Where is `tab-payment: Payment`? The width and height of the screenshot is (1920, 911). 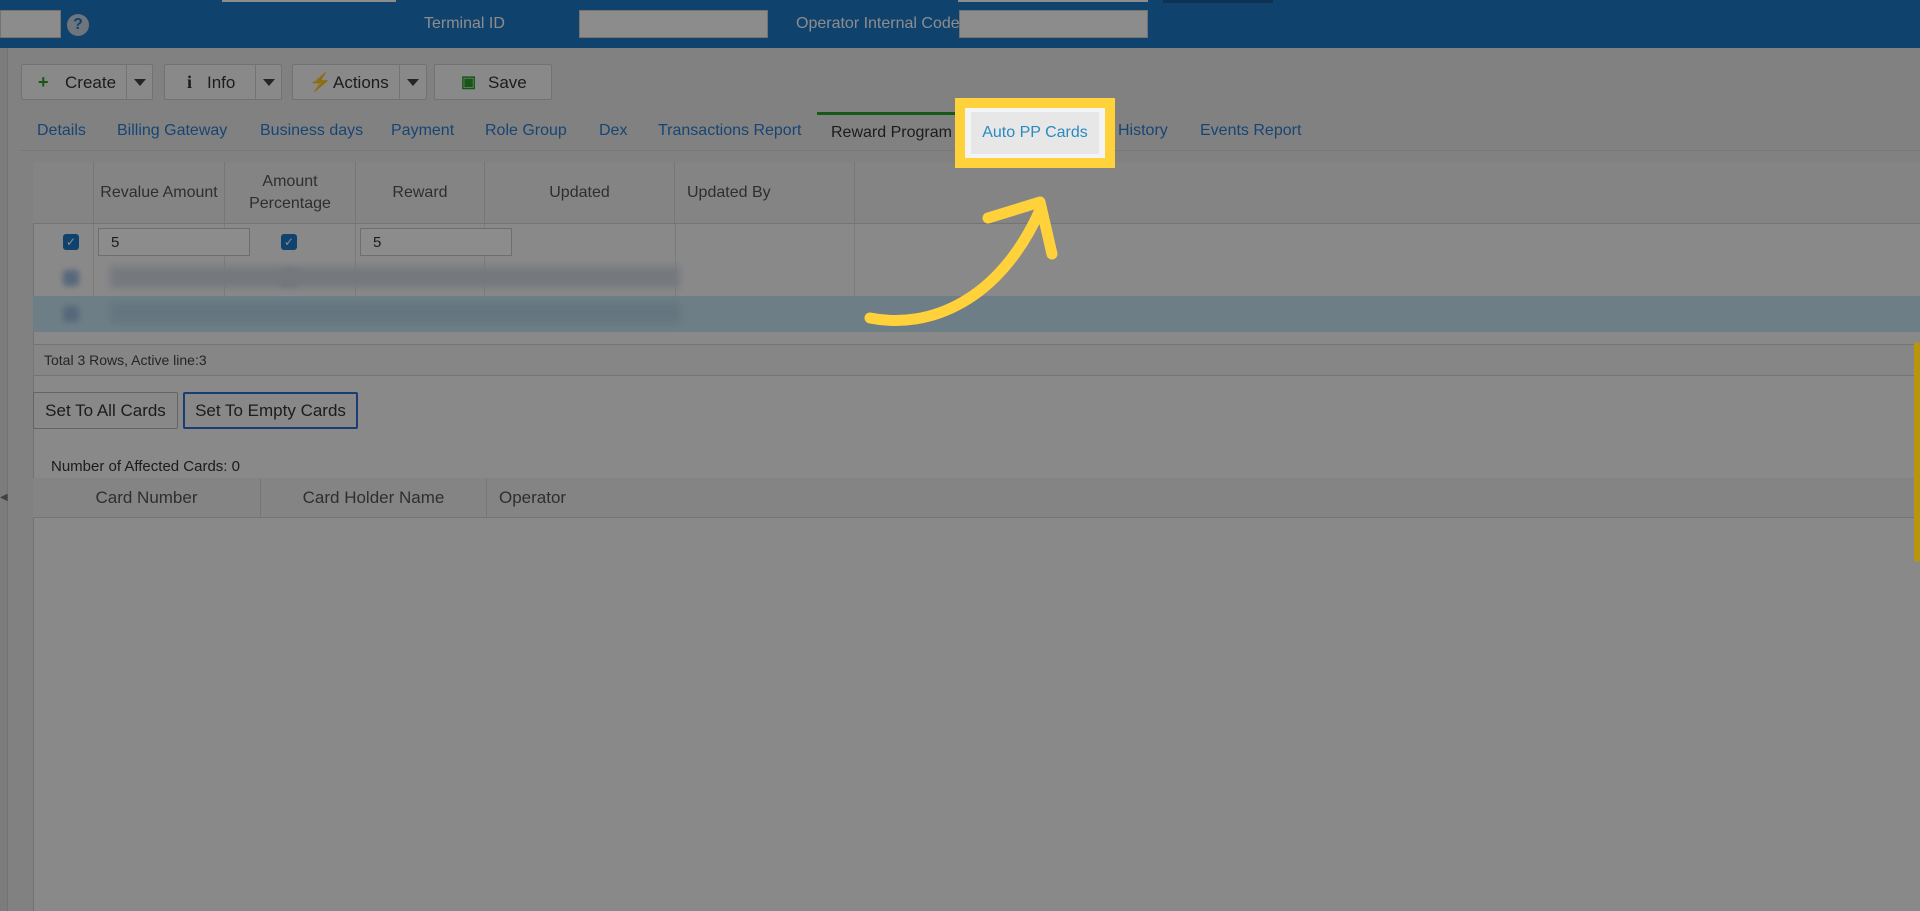 tab-payment: Payment is located at coordinates (422, 131).